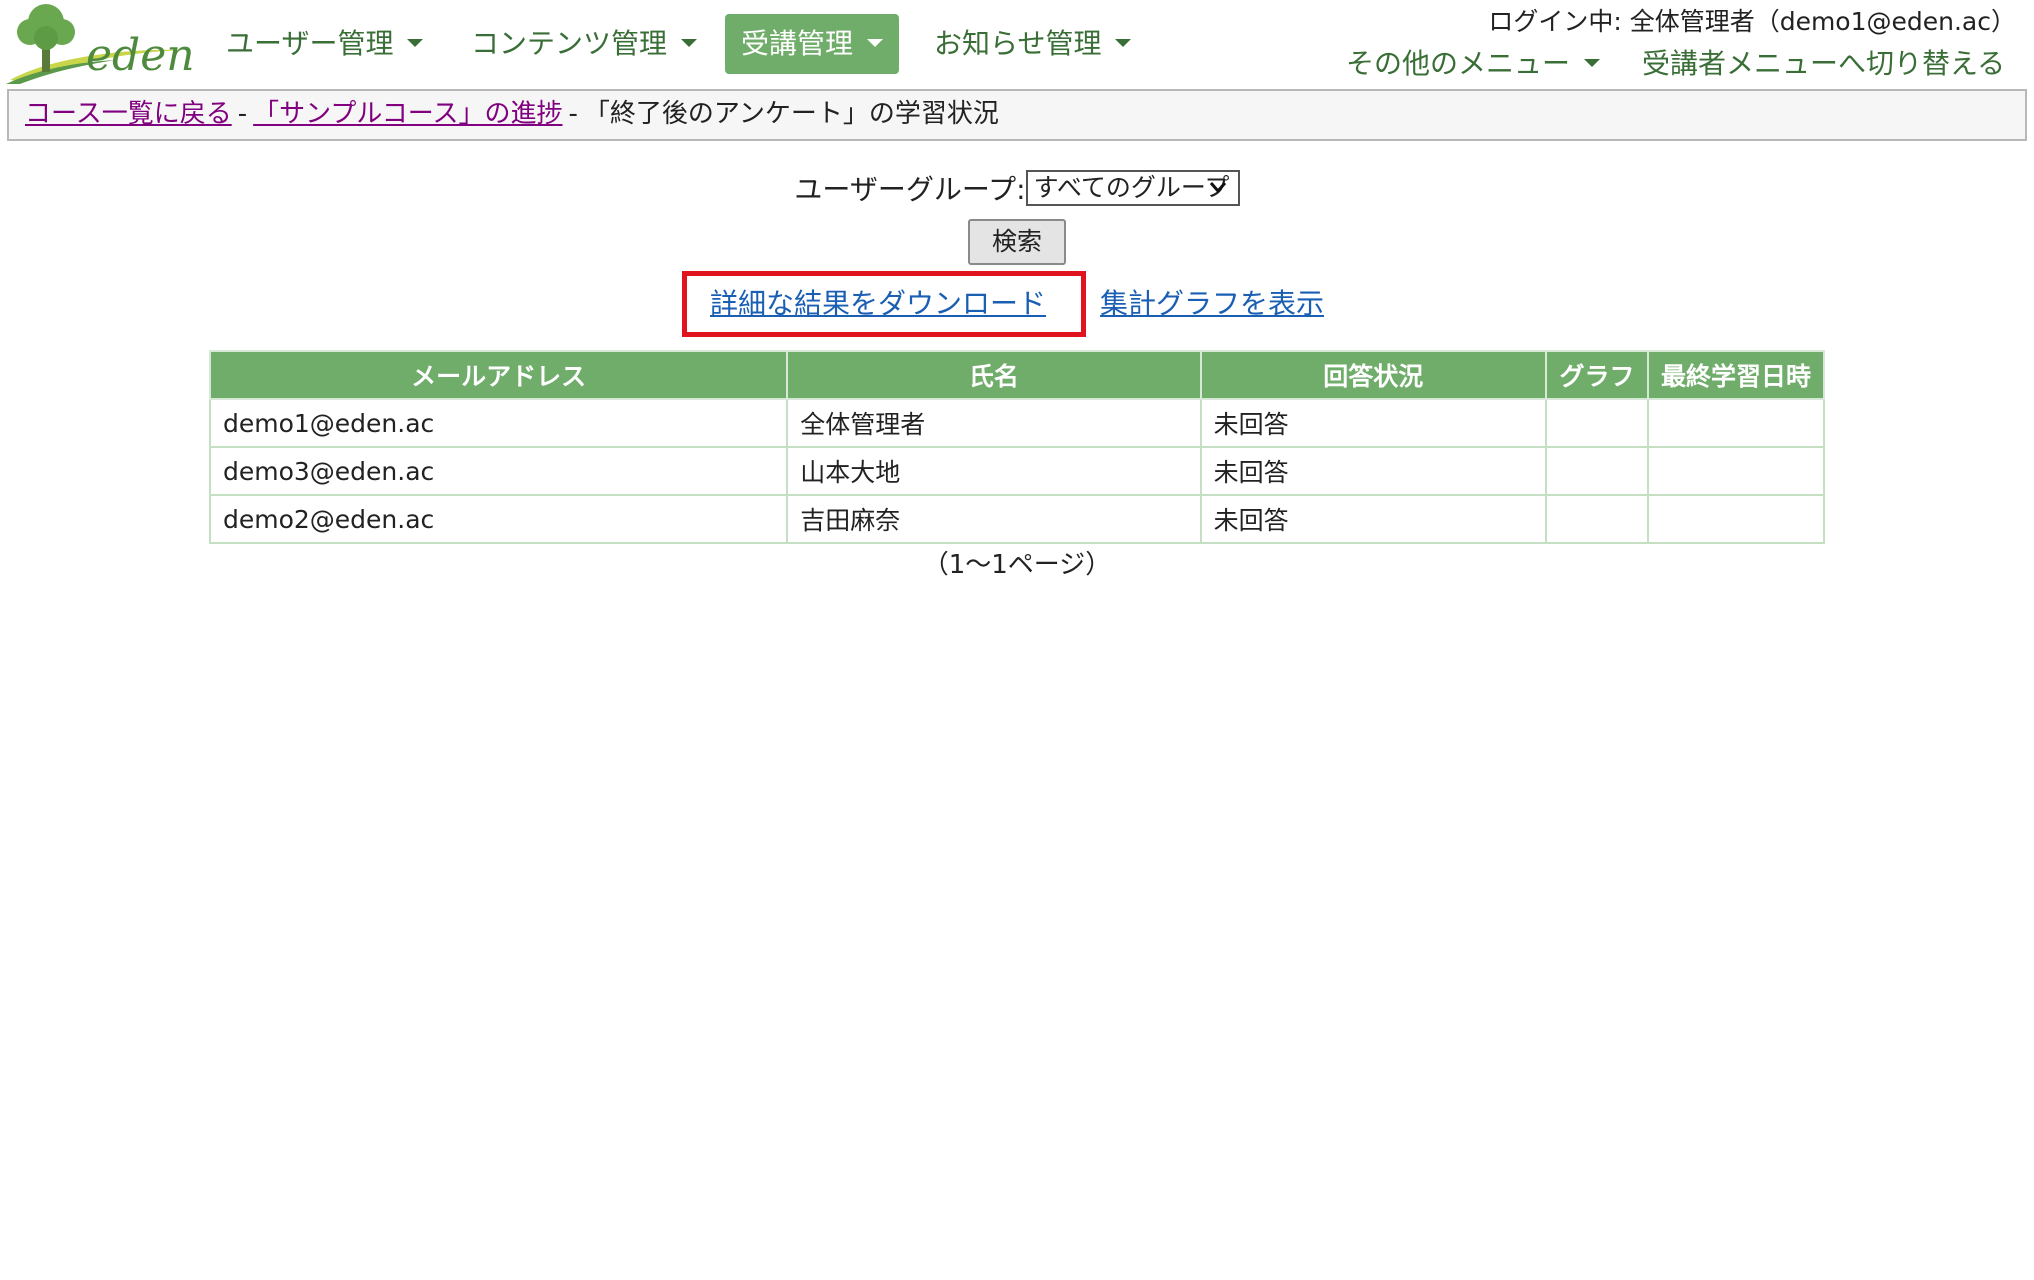 The height and width of the screenshot is (1280, 2034). Describe the element at coordinates (498, 471) in the screenshot. I see `cell-email: demo3@eden.ac` at that location.